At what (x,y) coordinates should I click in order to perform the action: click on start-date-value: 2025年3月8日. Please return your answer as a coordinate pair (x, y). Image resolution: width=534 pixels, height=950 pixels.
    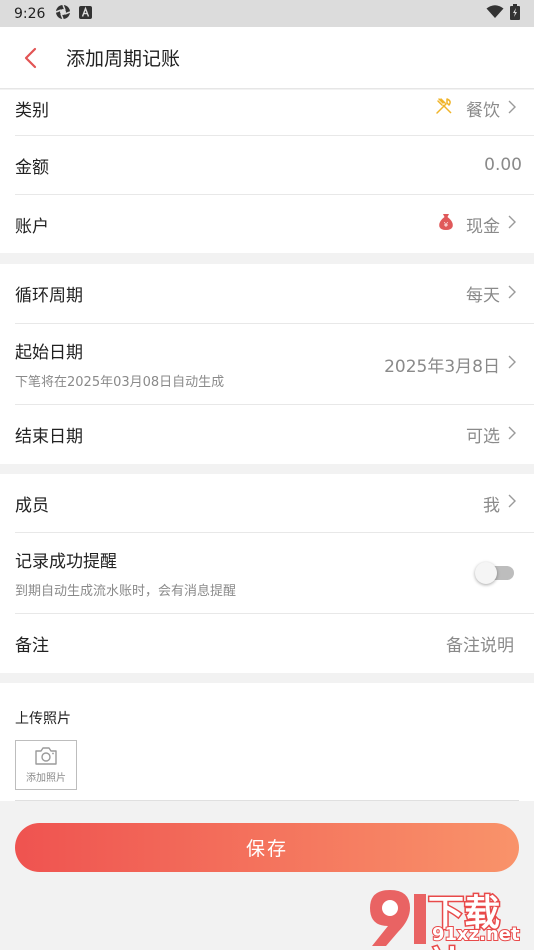
    Looking at the image, I should click on (442, 366).